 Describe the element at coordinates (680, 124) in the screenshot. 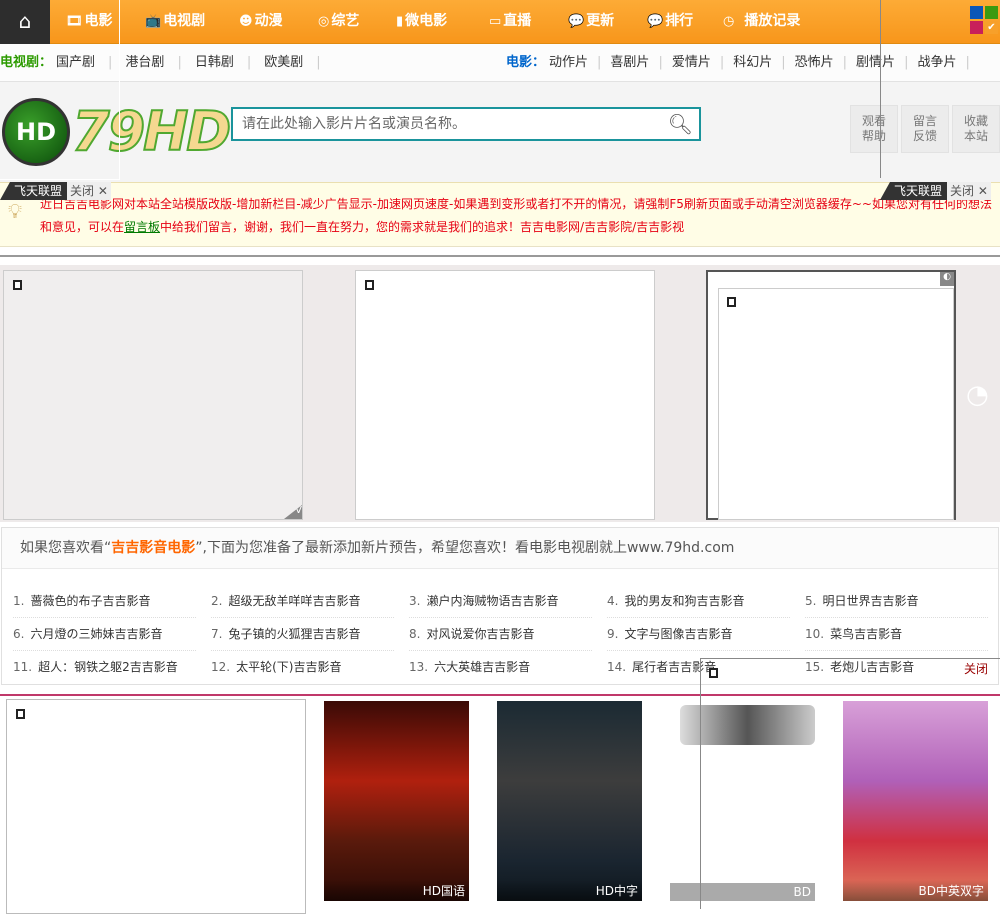

I see `search-icon: 🔍︎` at that location.